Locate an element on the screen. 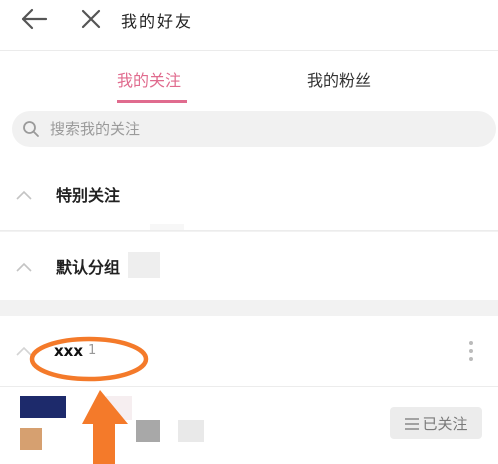  following-button: 已关注 is located at coordinates (436, 423).